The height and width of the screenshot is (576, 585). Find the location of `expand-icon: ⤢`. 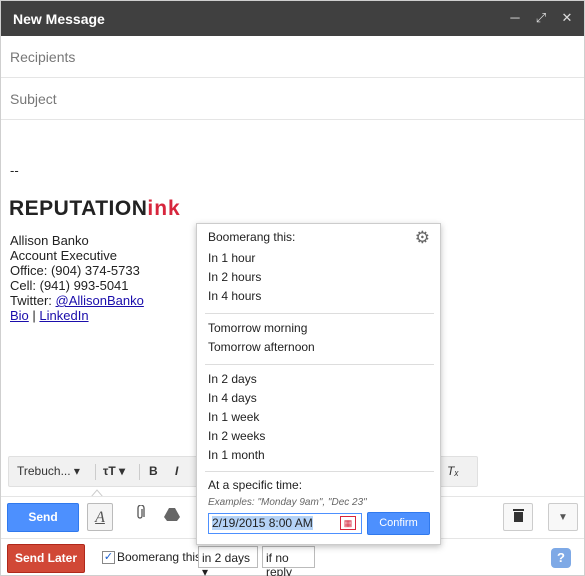

expand-icon: ⤢ is located at coordinates (541, 18).